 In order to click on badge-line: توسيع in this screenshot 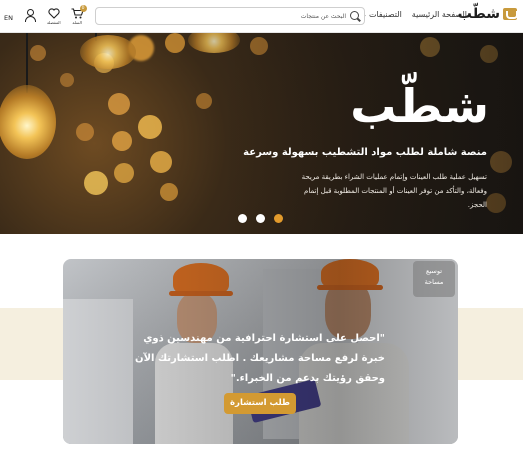, I will do `click(434, 271)`.